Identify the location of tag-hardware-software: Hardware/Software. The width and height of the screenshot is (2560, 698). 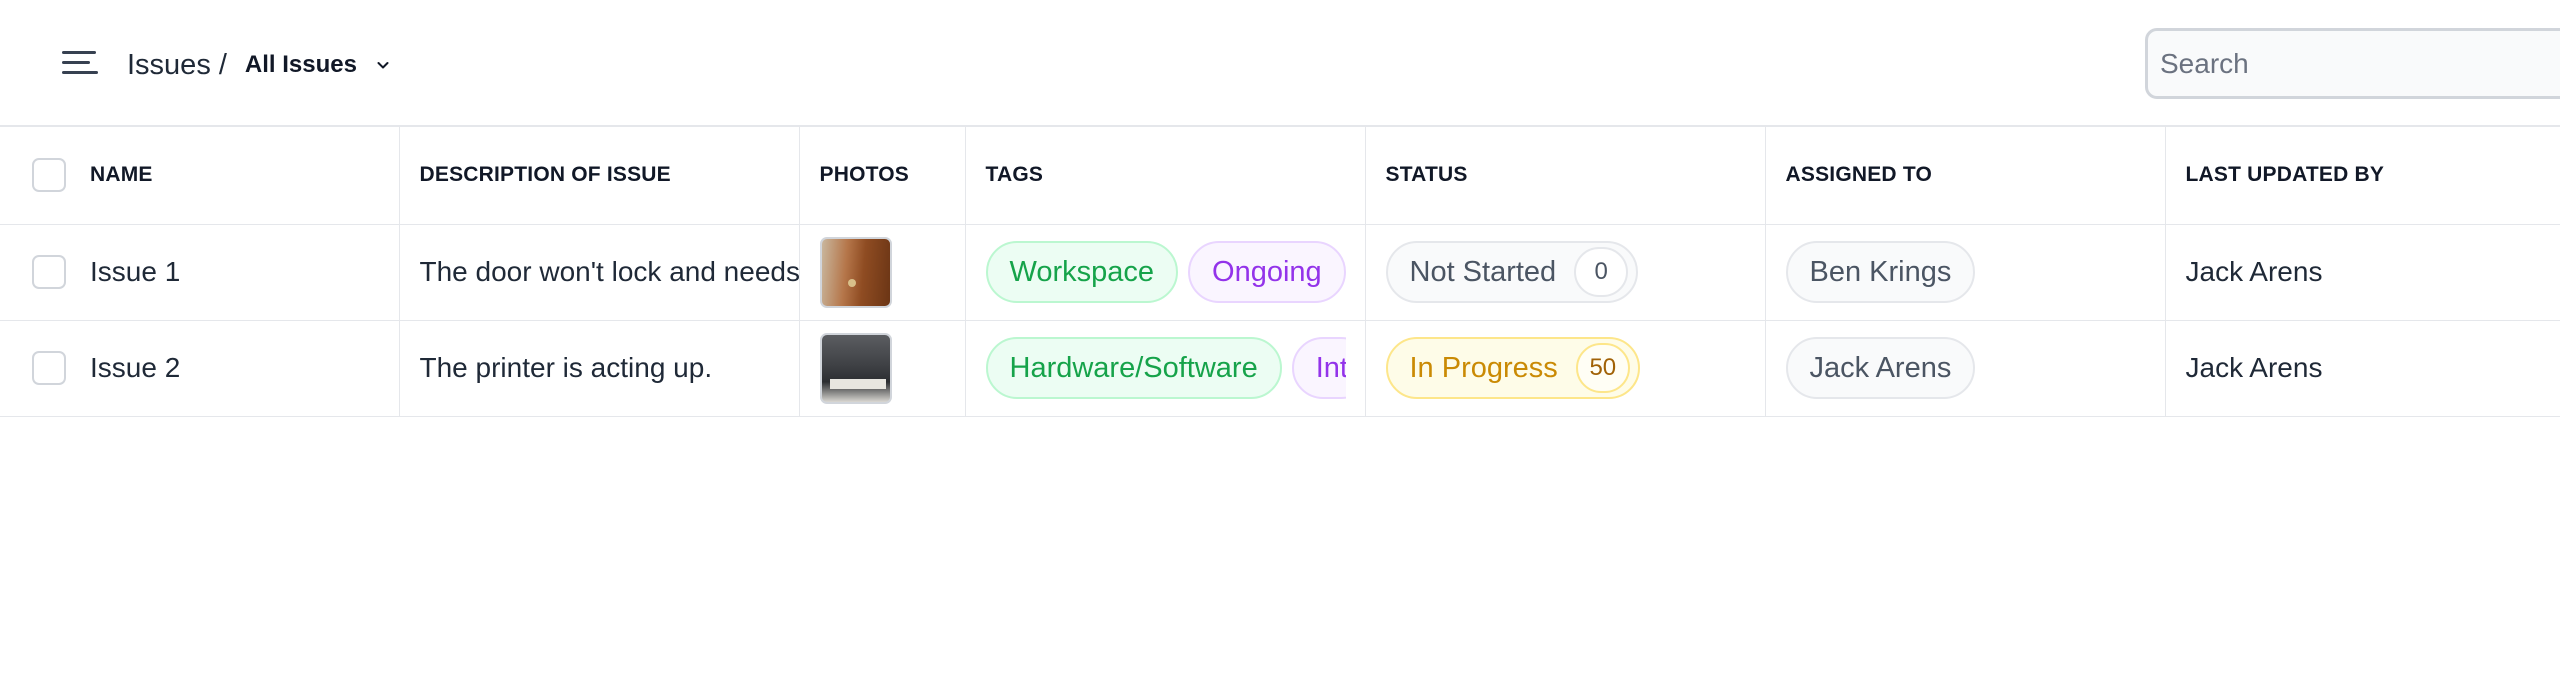
(1133, 368).